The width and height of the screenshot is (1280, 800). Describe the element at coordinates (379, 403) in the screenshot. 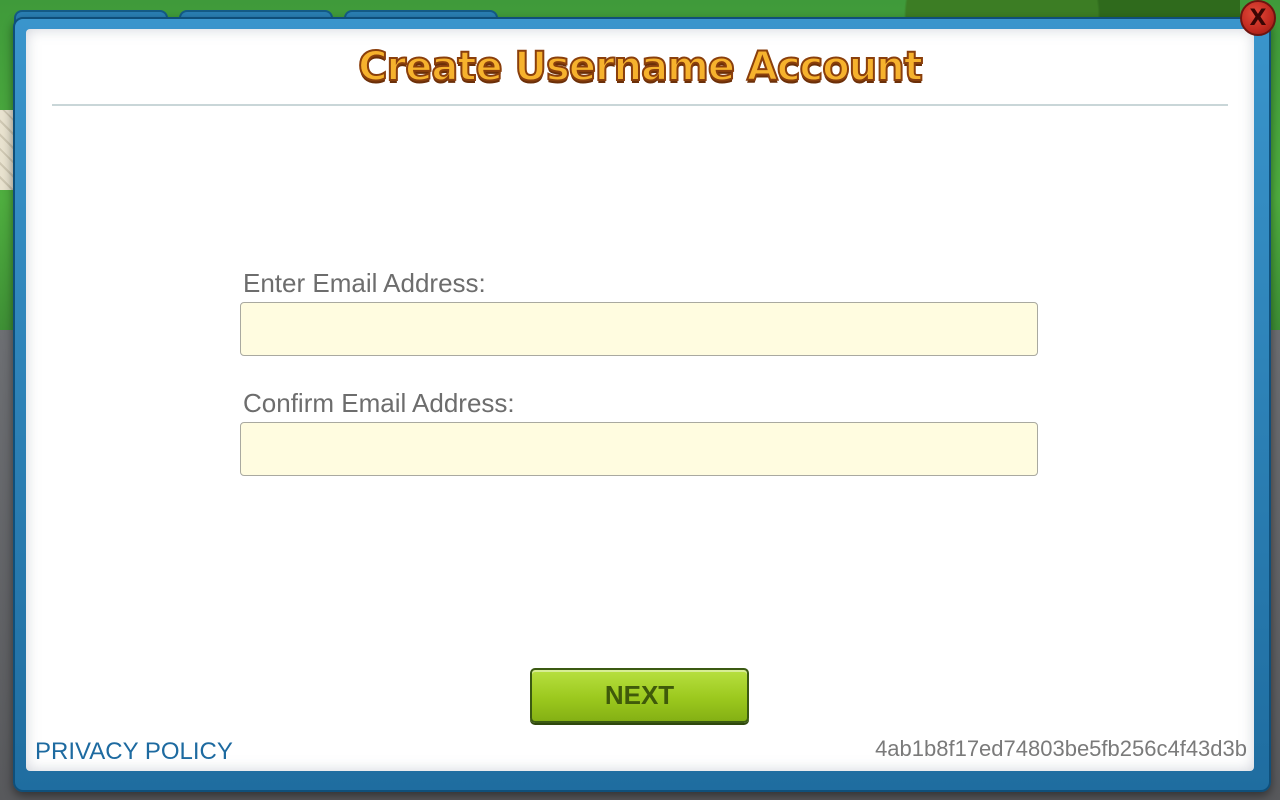

I see `confirm-email-label: Confirm Email Address:` at that location.